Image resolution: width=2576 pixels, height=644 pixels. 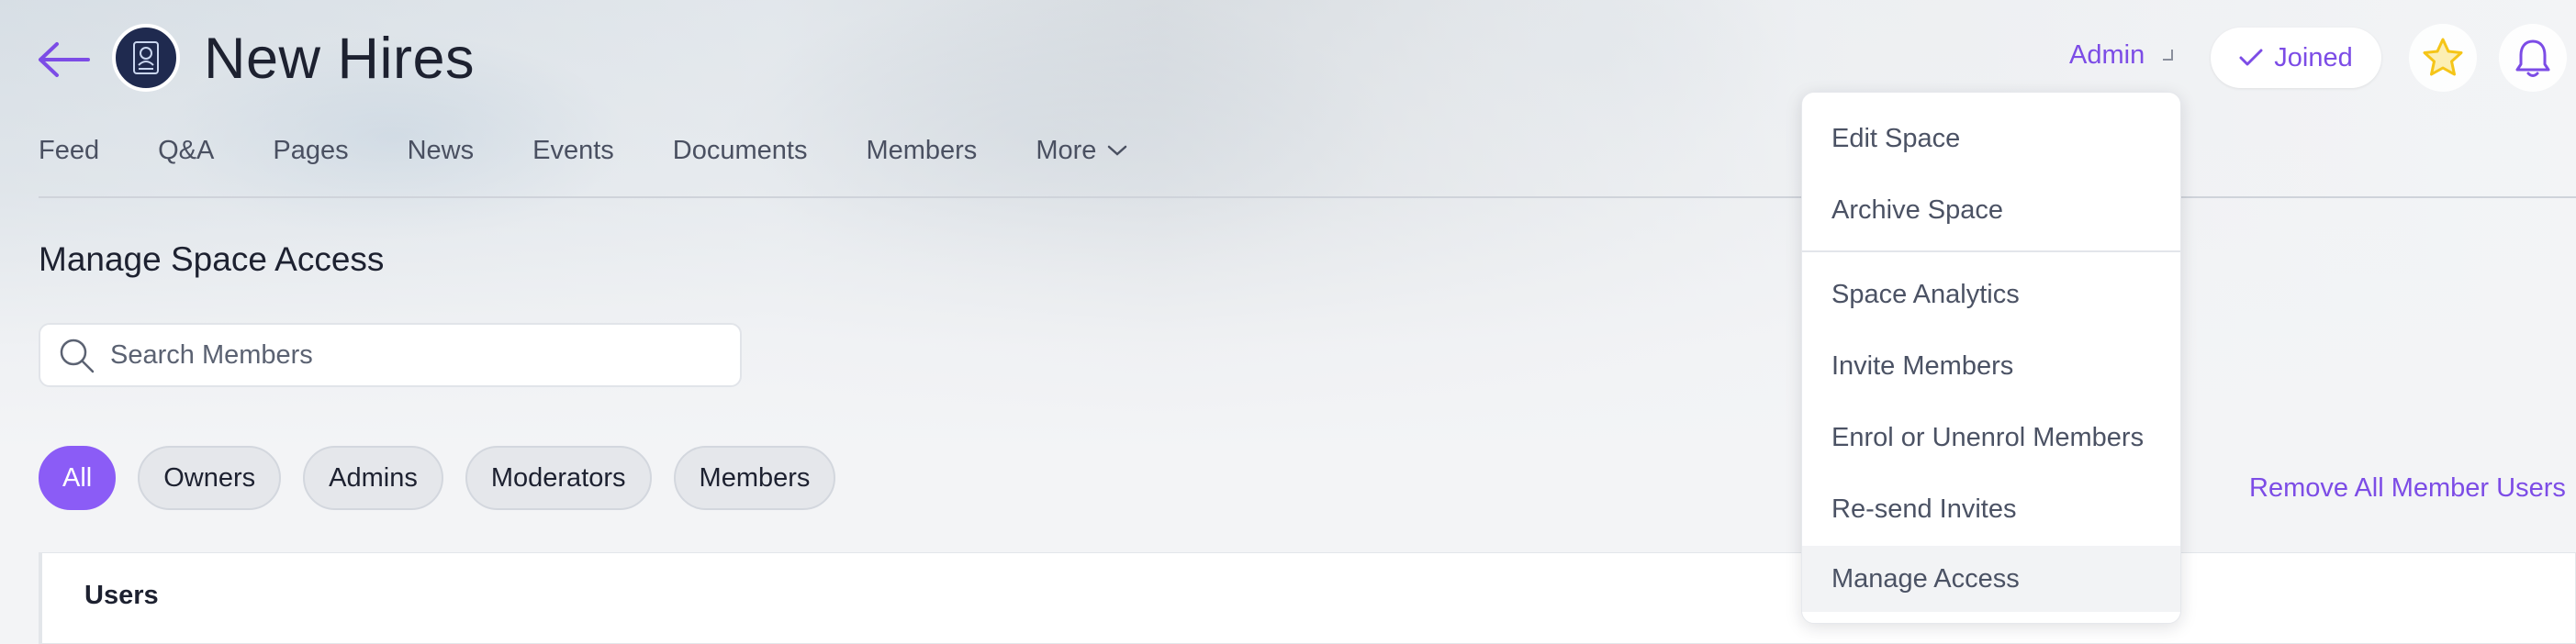 I want to click on menu-item-manage-access: Manage Access, so click(x=1991, y=579).